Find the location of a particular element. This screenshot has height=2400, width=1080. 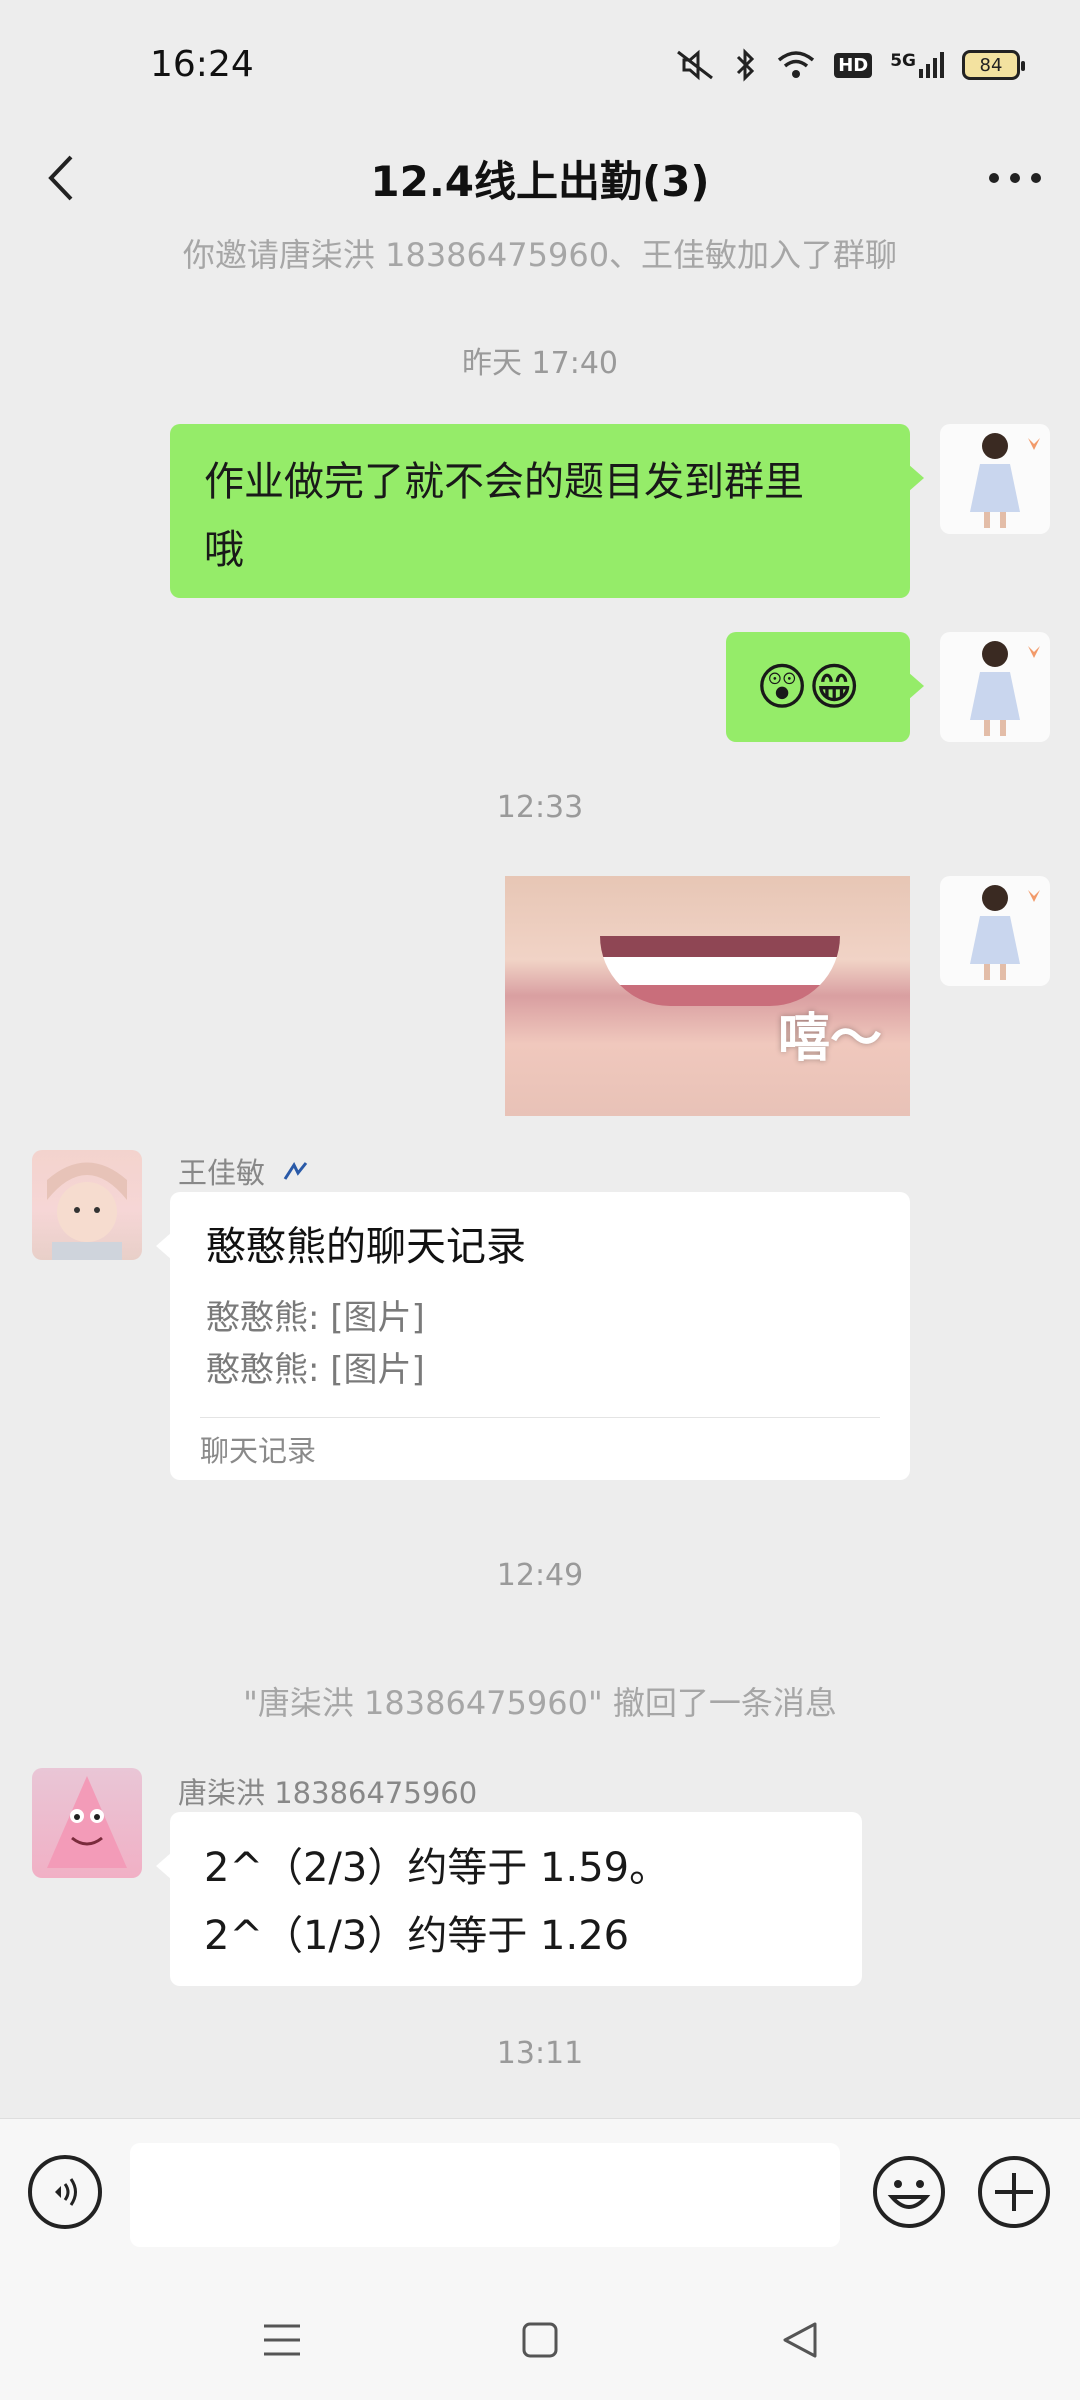

system-back-button is located at coordinates (800, 2340).